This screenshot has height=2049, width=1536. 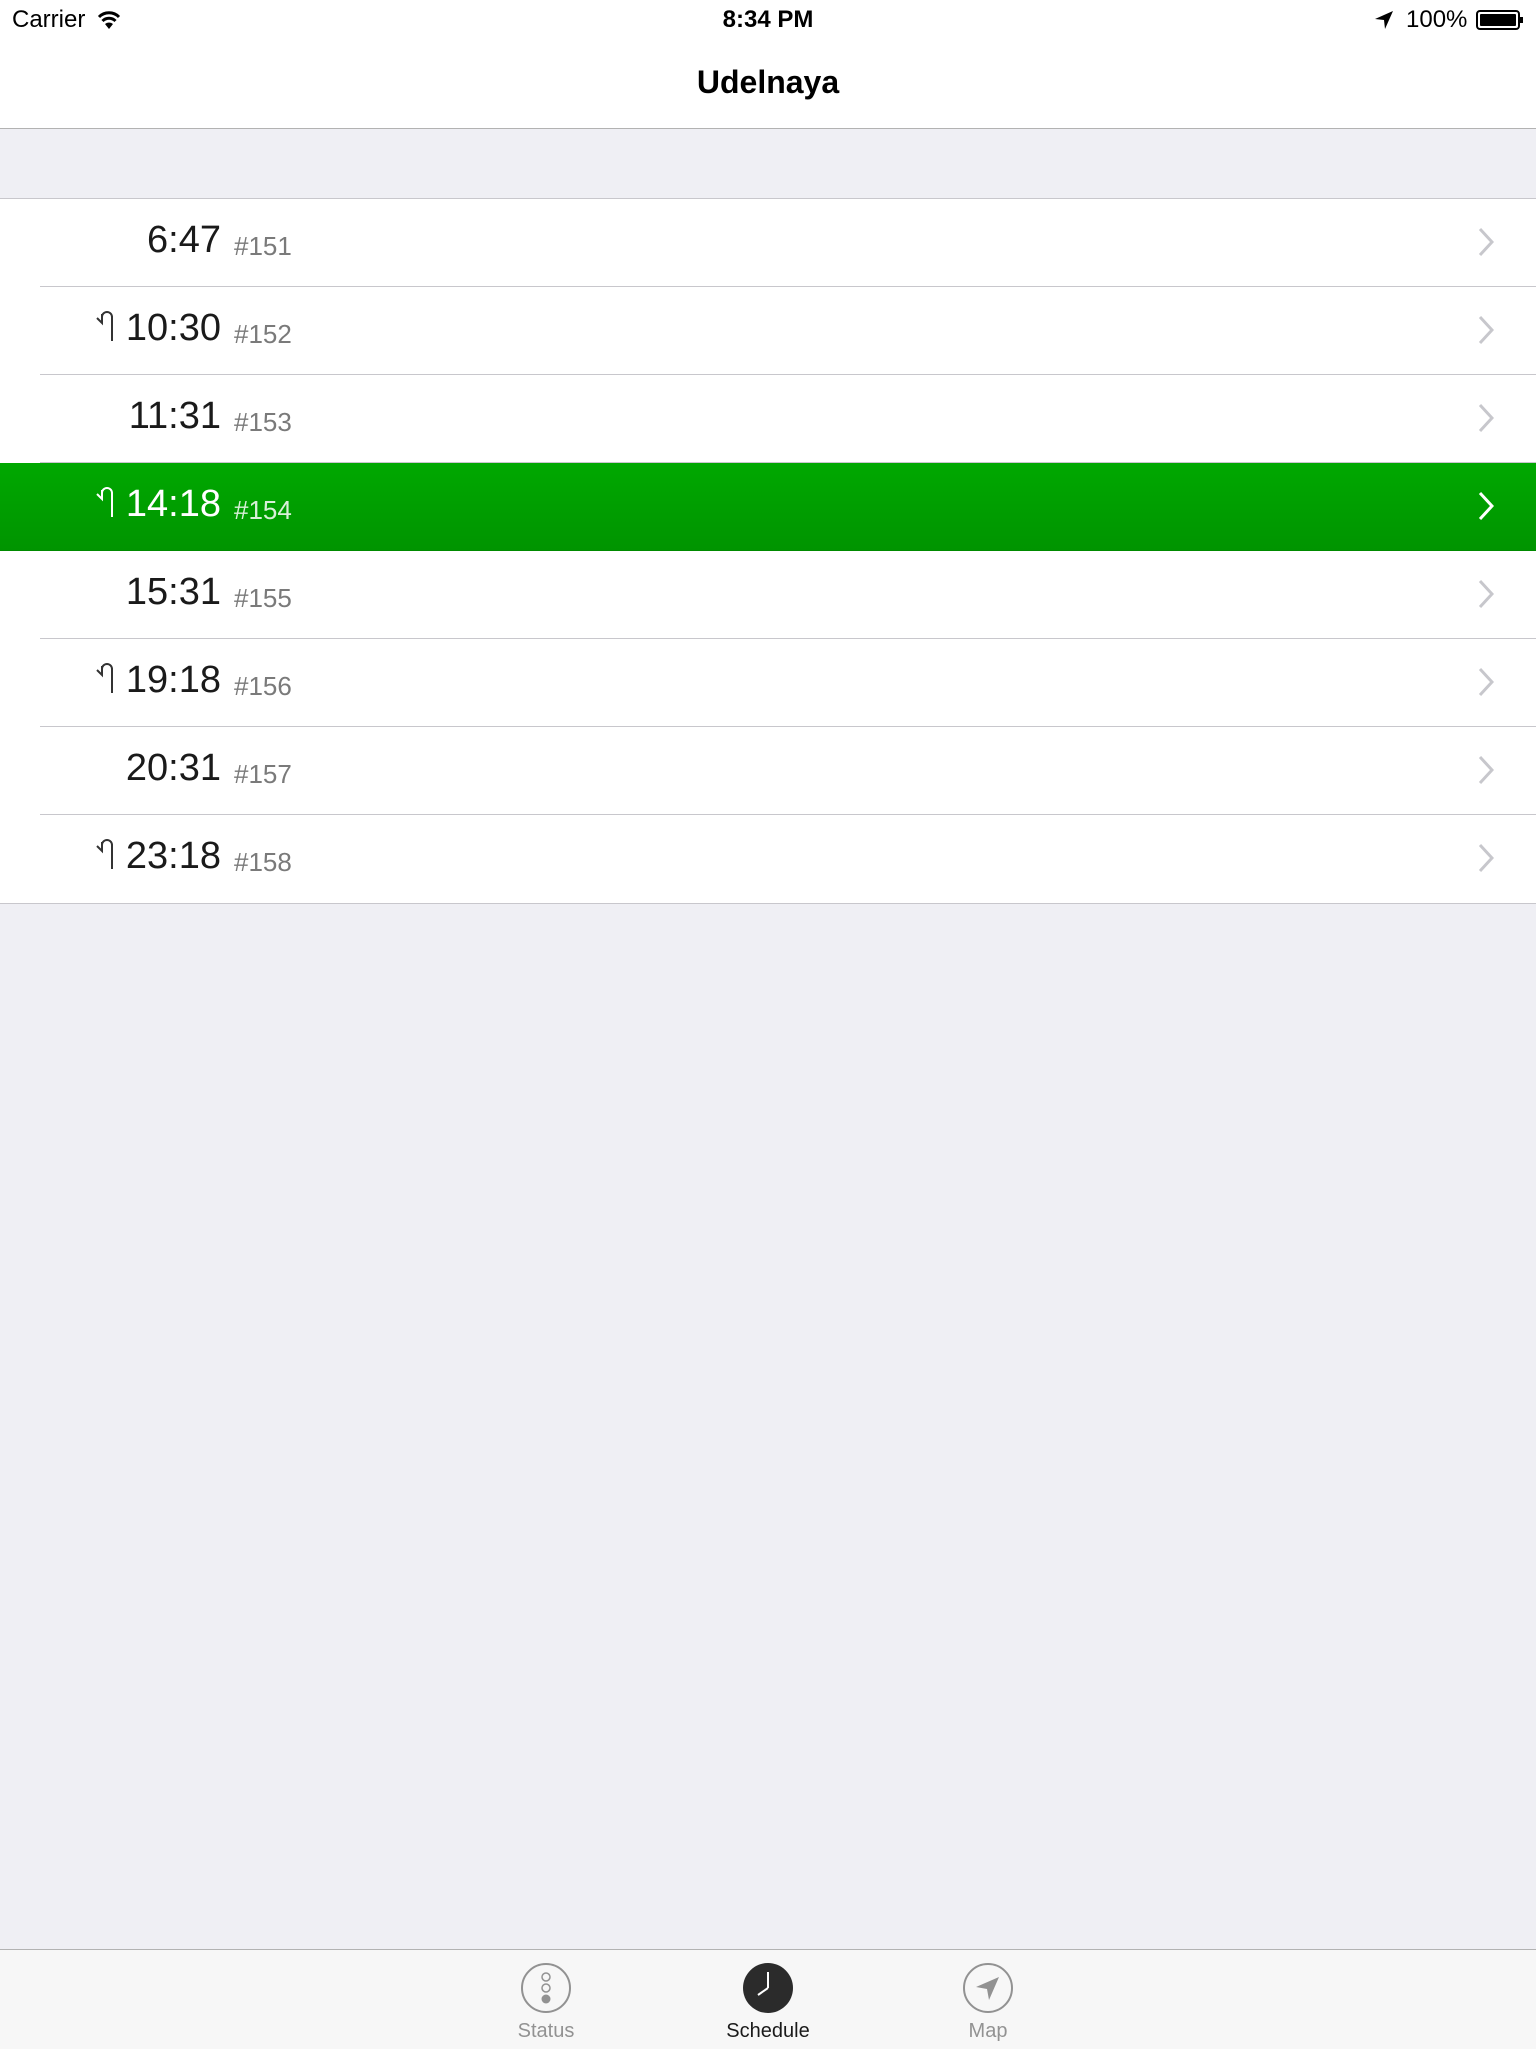 What do you see at coordinates (173, 504) in the screenshot?
I see `departure-time: 14:18` at bounding box center [173, 504].